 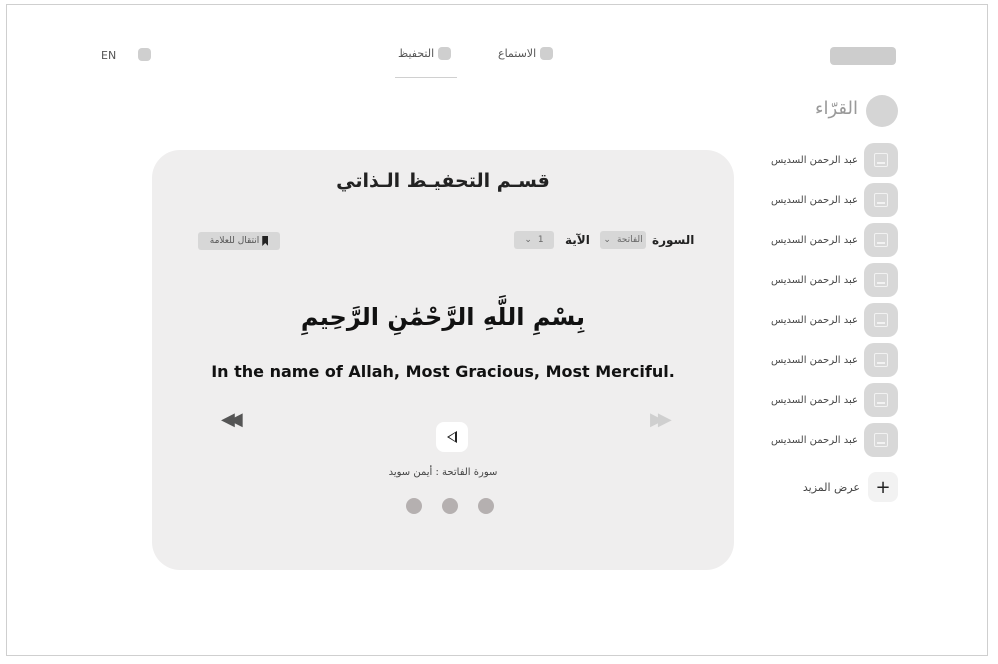 What do you see at coordinates (232, 419) in the screenshot?
I see `previous-verse-icon: ◀◀` at bounding box center [232, 419].